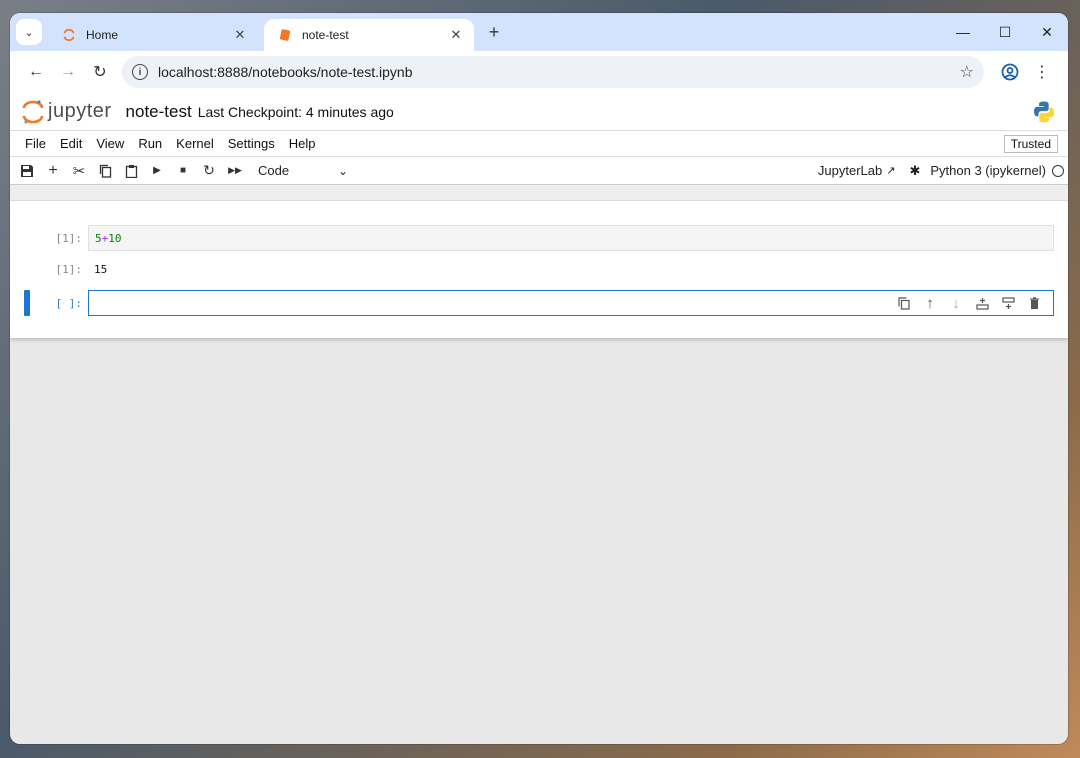 This screenshot has height=758, width=1080. Describe the element at coordinates (71, 143) in the screenshot. I see `menu-edit: Edit` at that location.